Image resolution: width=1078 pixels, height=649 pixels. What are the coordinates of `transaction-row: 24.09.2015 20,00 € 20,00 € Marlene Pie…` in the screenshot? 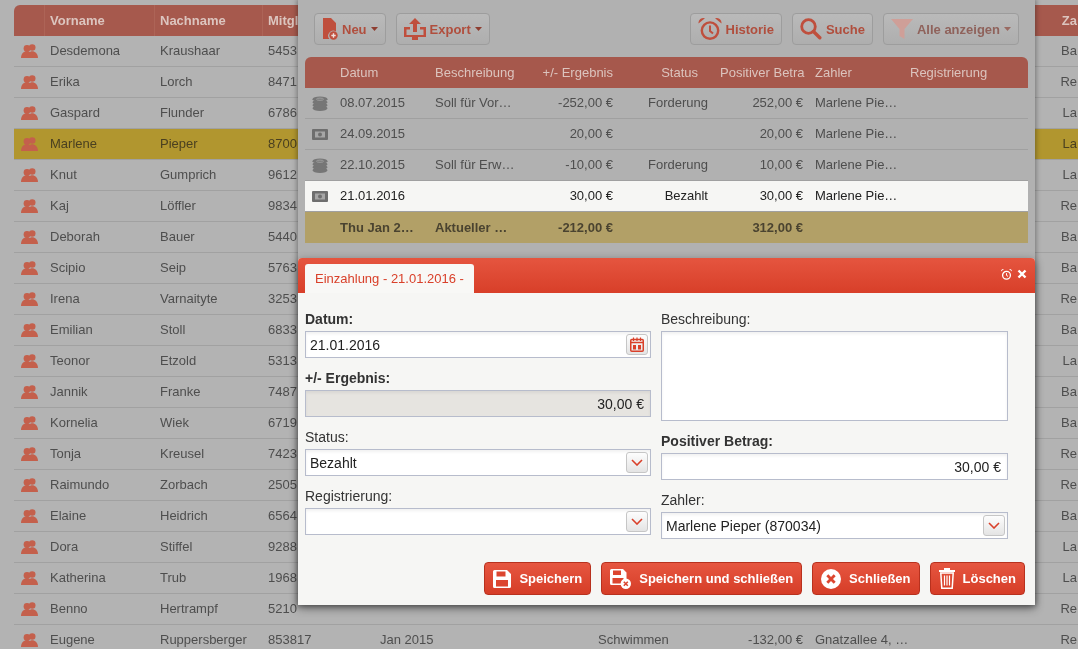 It's located at (666, 134).